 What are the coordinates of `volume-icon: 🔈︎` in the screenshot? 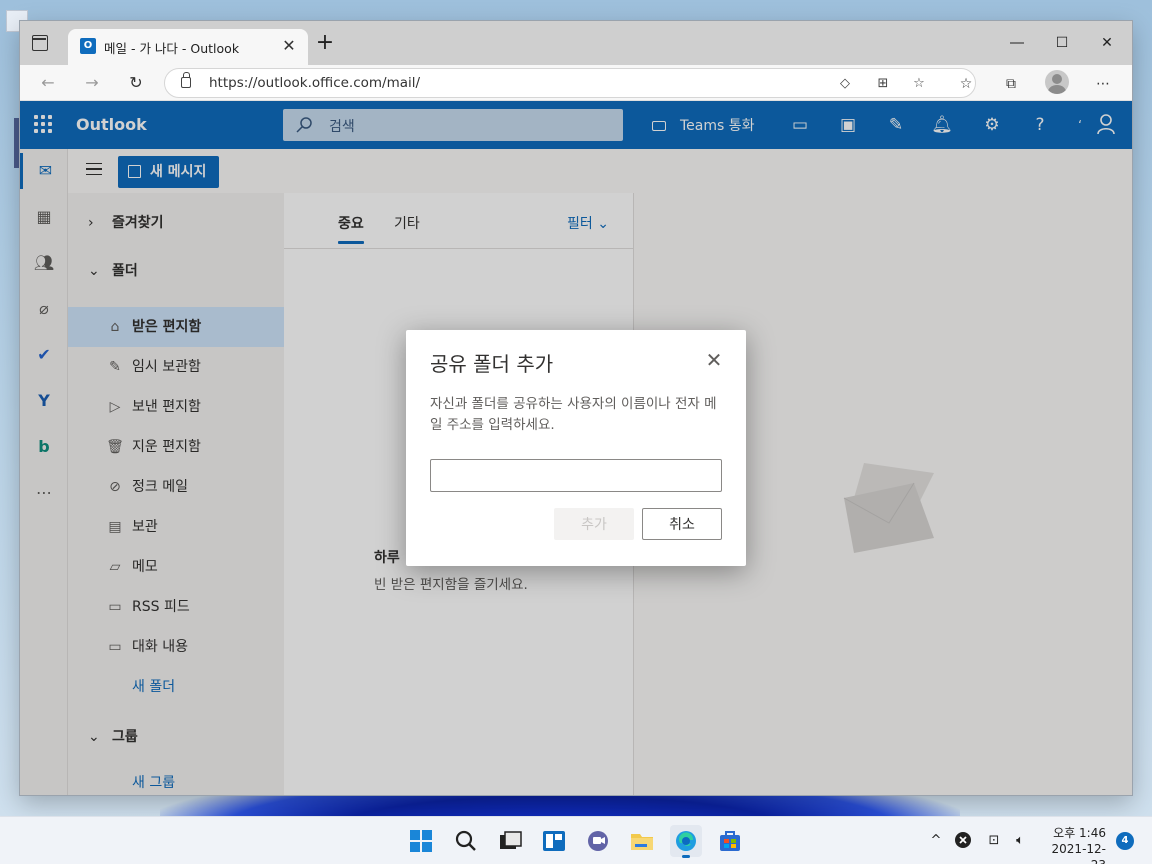 It's located at (1020, 841).